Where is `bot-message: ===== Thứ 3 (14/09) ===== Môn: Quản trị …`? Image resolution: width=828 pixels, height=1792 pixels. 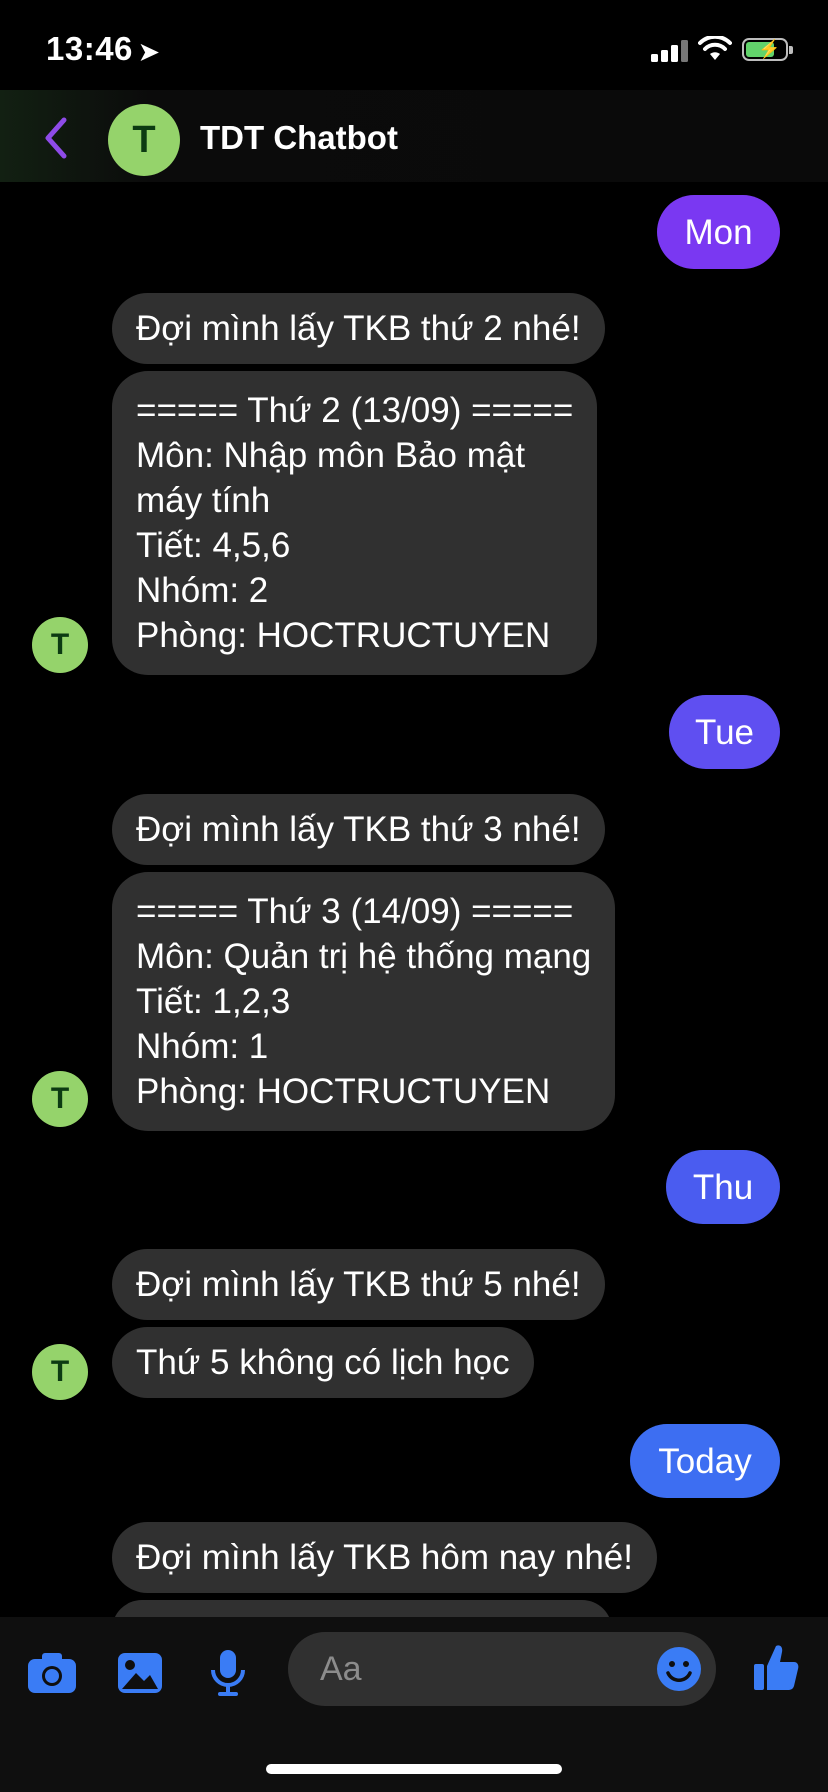
bot-message: ===== Thứ 3 (14/09) ===== Môn: Quản trị … is located at coordinates (364, 1001).